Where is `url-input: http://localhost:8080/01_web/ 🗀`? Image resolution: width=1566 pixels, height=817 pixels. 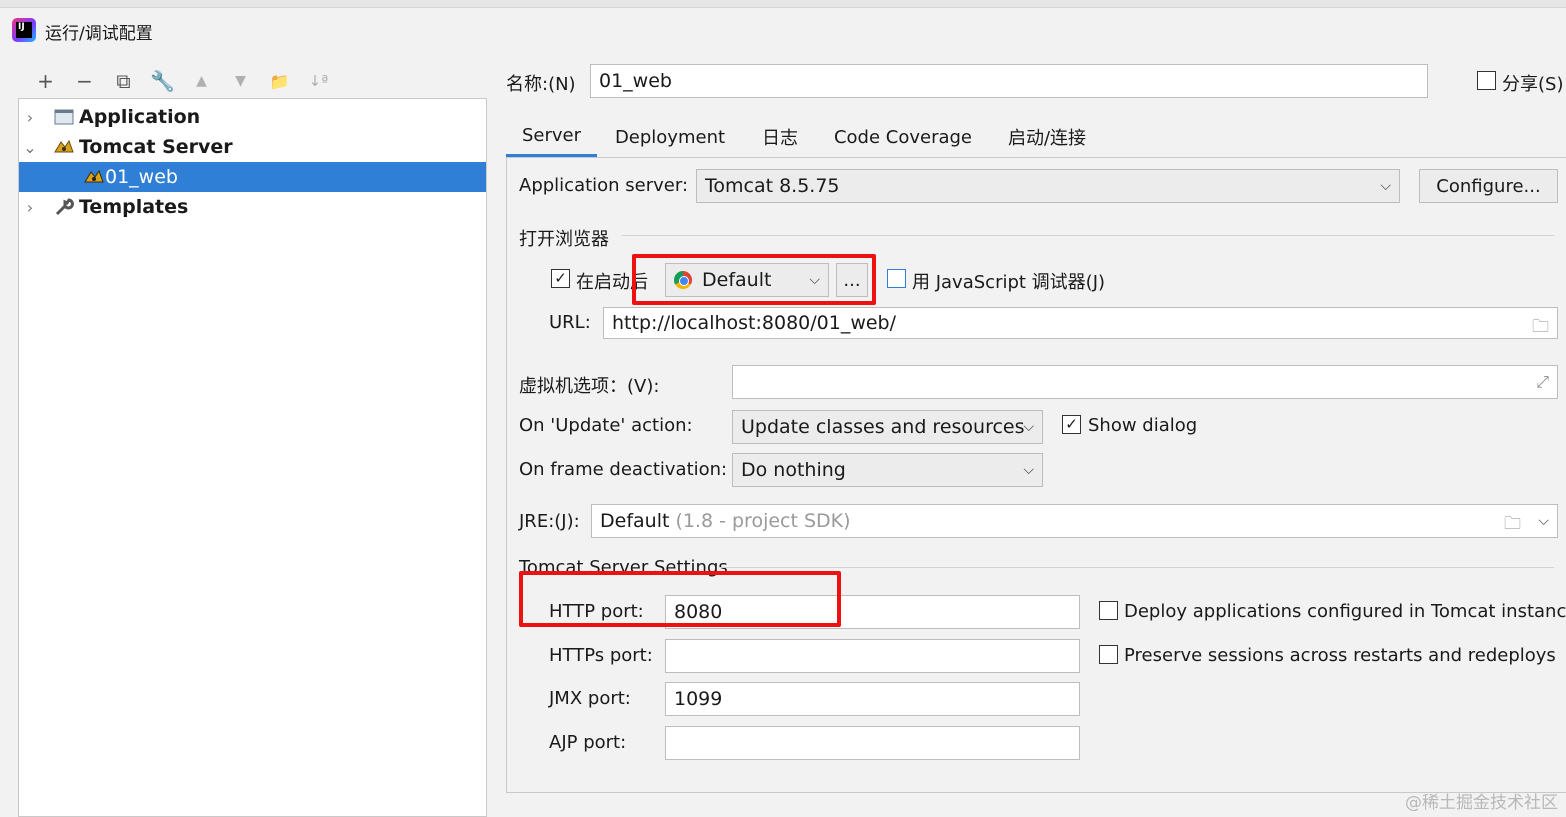
url-input: http://localhost:8080/01_web/ 🗀 is located at coordinates (1080, 323).